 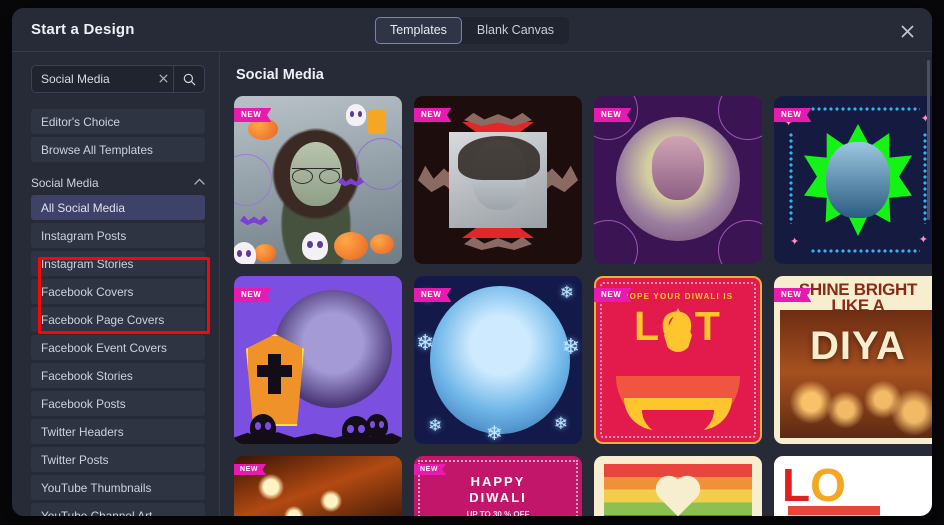 What do you see at coordinates (318, 360) in the screenshot?
I see `template-card-purple-coffin-skulls: NEW` at bounding box center [318, 360].